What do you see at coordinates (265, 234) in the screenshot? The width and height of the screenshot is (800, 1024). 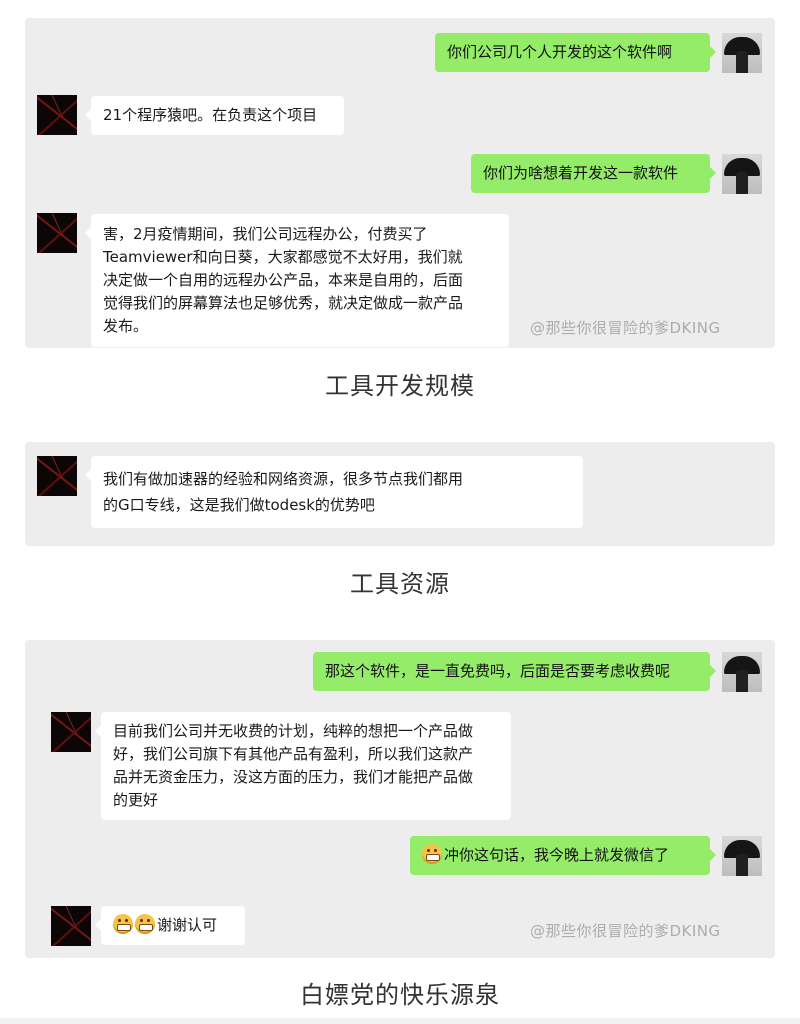 I see `message-line: 害，2月疫情期间，我们公司远程办公，付费买了` at bounding box center [265, 234].